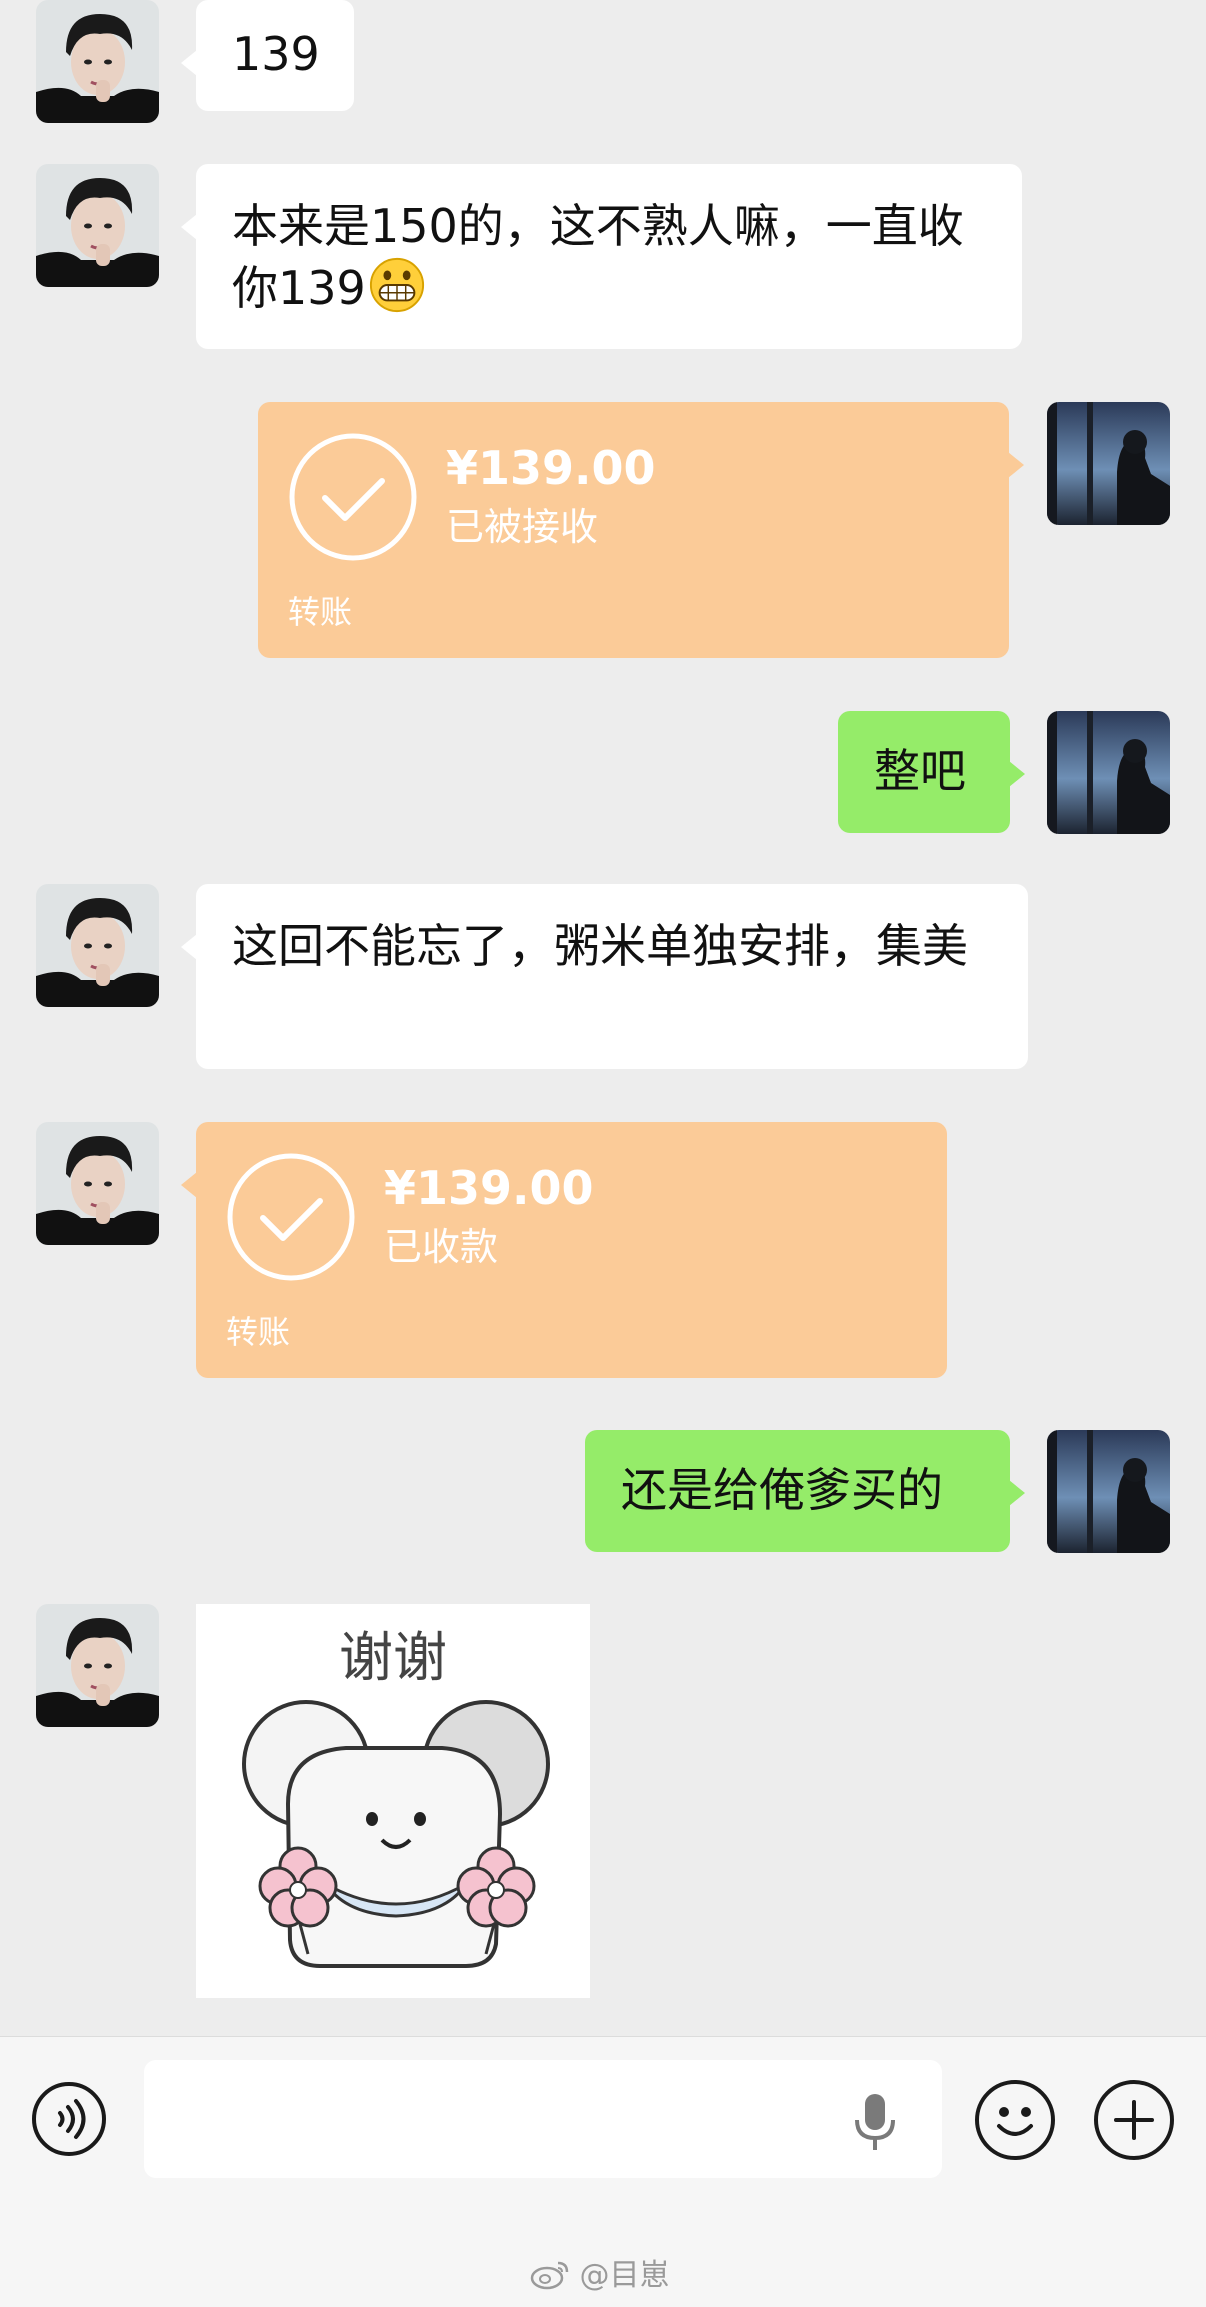 Image resolution: width=1206 pixels, height=2307 pixels. What do you see at coordinates (875, 2122) in the screenshot?
I see `microphone-icon` at bounding box center [875, 2122].